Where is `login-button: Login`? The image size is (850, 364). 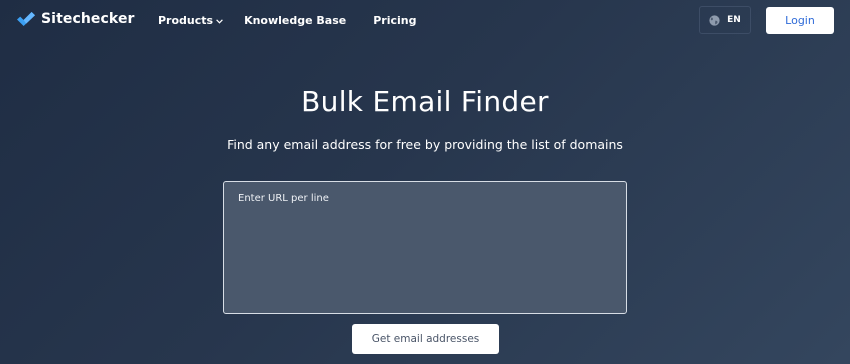
login-button: Login is located at coordinates (800, 20).